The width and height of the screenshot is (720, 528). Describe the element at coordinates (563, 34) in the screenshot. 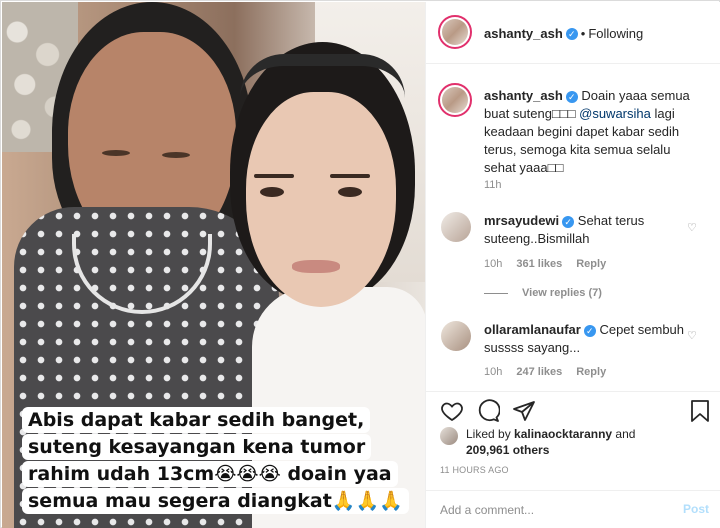

I see `header-line: ashanty_ash ✓ • Following` at that location.